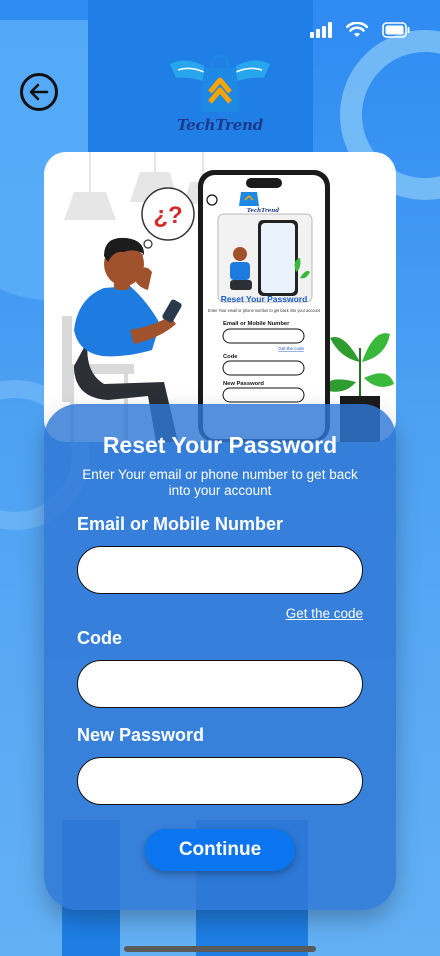 This screenshot has height=956, width=440. What do you see at coordinates (99, 638) in the screenshot?
I see `code-label: Code` at bounding box center [99, 638].